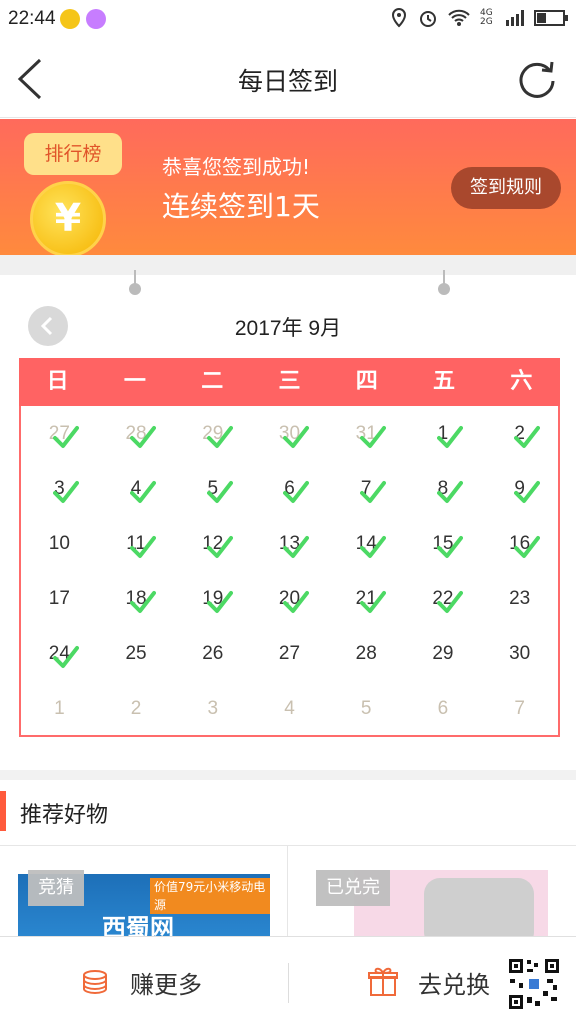 The width and height of the screenshot is (576, 1025). I want to click on calendar-day-number: 11, so click(136, 543).